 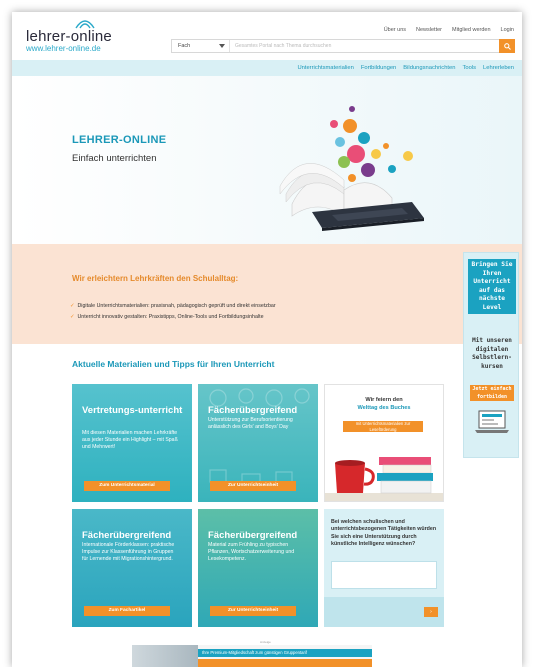 I want to click on hero-title: LEHRER-ONLINE, so click(x=119, y=140).